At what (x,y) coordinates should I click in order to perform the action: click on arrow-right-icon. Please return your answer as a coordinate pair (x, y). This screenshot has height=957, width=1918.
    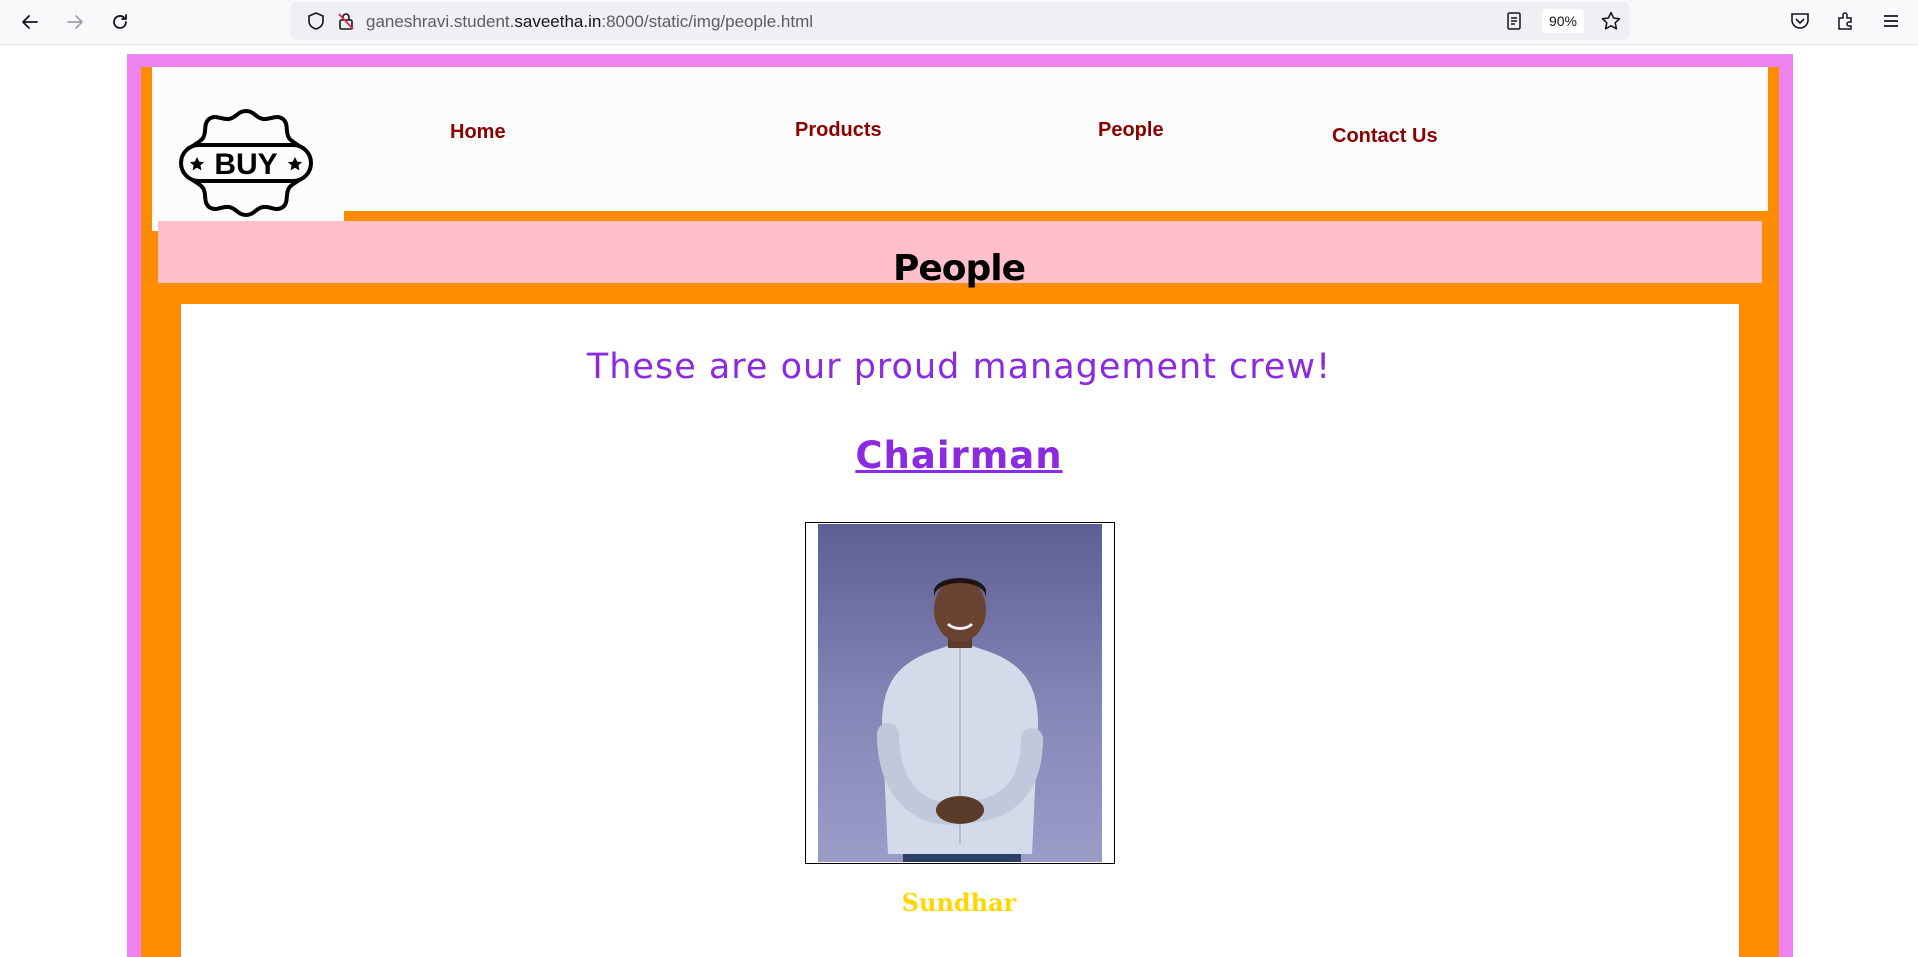
    Looking at the image, I should click on (75, 22).